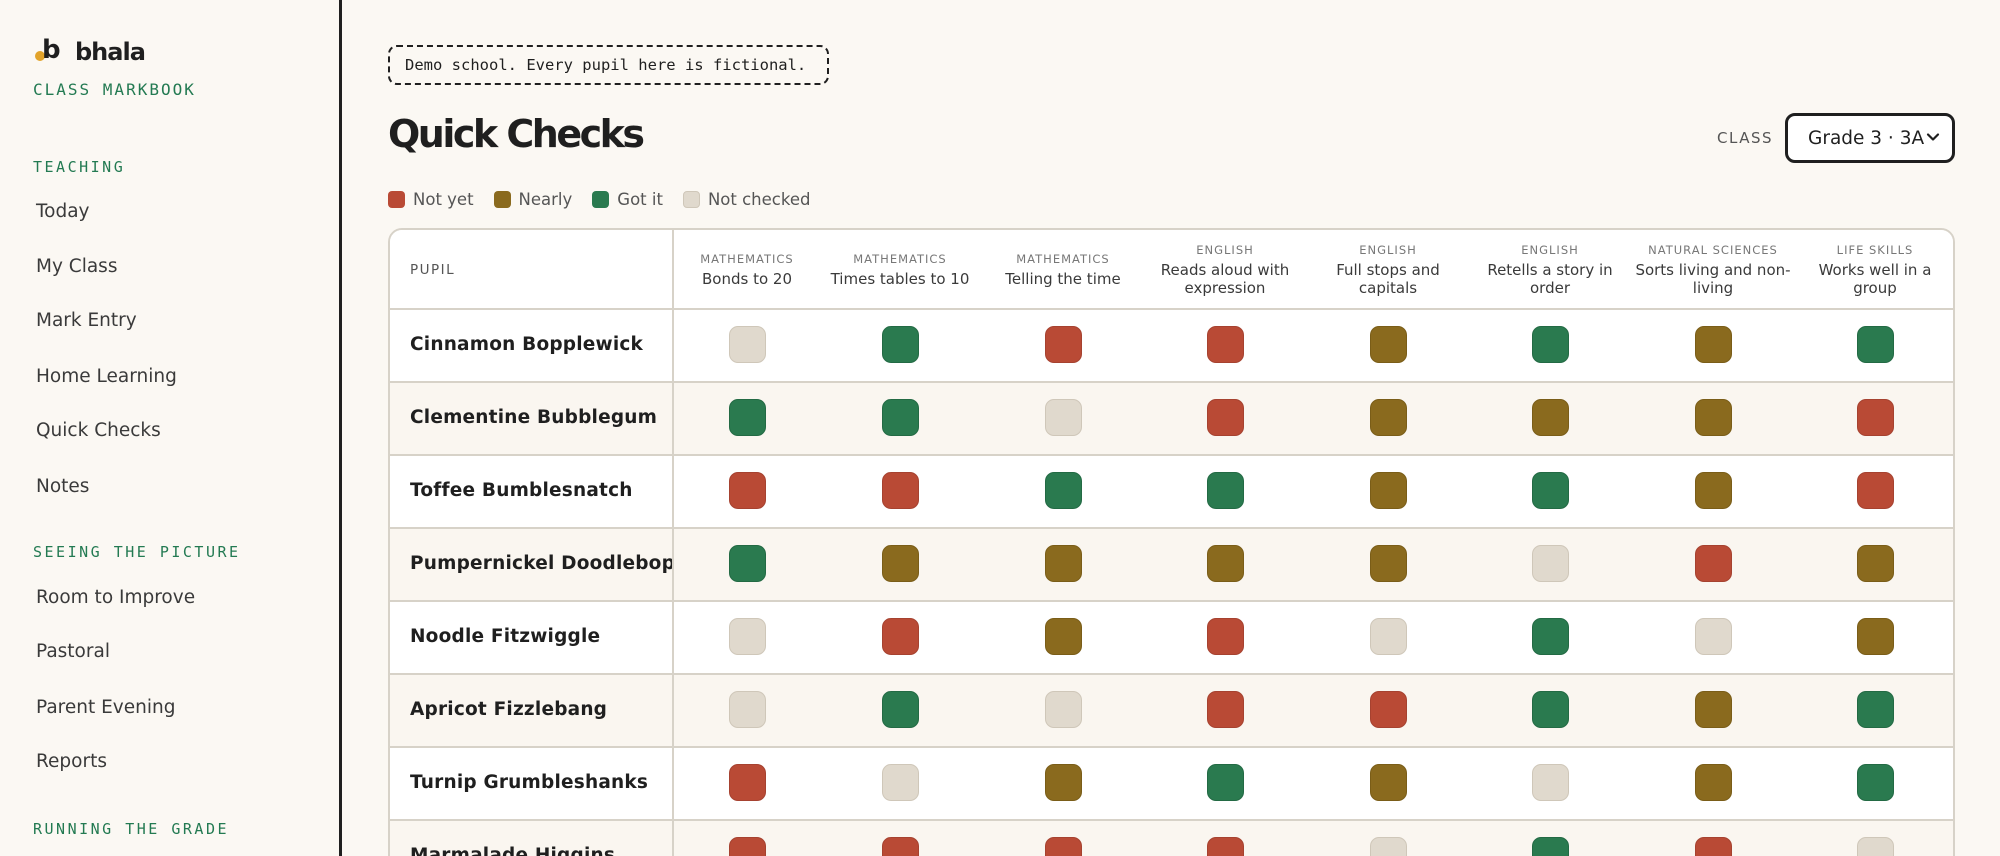 The image size is (2000, 856). Describe the element at coordinates (1745, 138) in the screenshot. I see `class-label: CLASS` at that location.